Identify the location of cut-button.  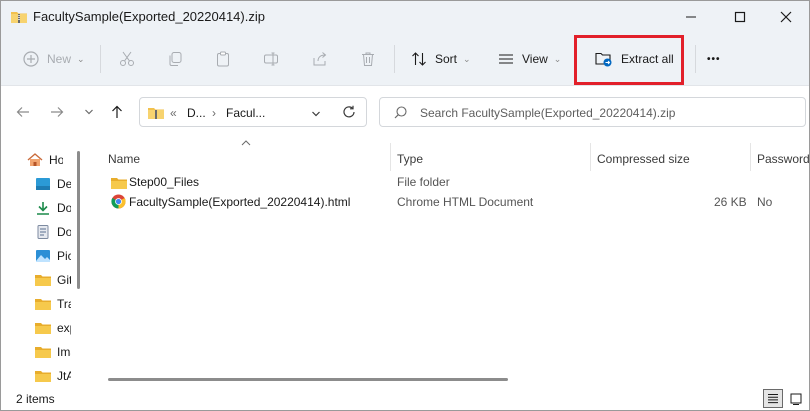
(127, 59).